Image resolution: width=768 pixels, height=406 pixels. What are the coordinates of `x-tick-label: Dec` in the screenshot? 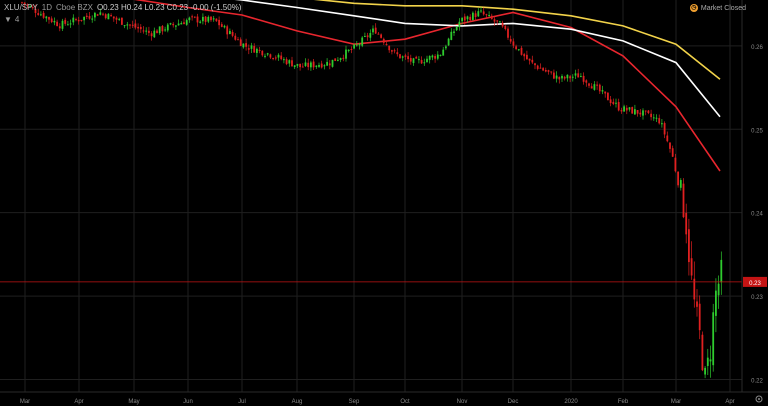 It's located at (513, 402).